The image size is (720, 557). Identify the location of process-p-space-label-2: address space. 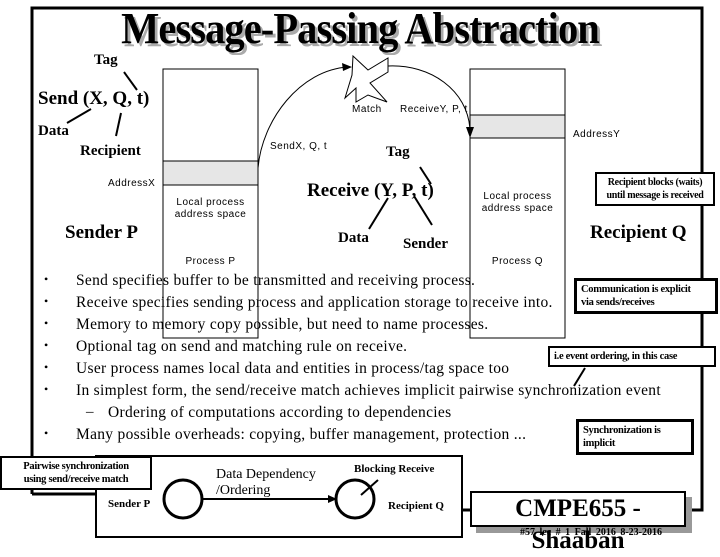
(210, 214).